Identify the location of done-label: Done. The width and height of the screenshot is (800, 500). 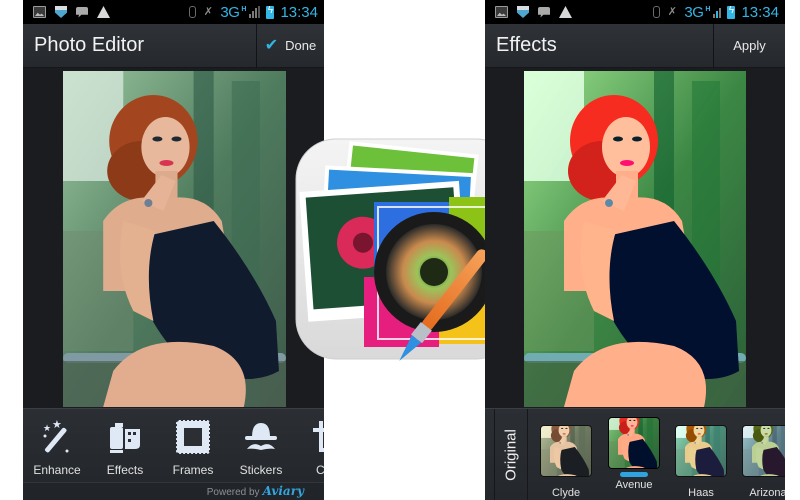
(301, 45).